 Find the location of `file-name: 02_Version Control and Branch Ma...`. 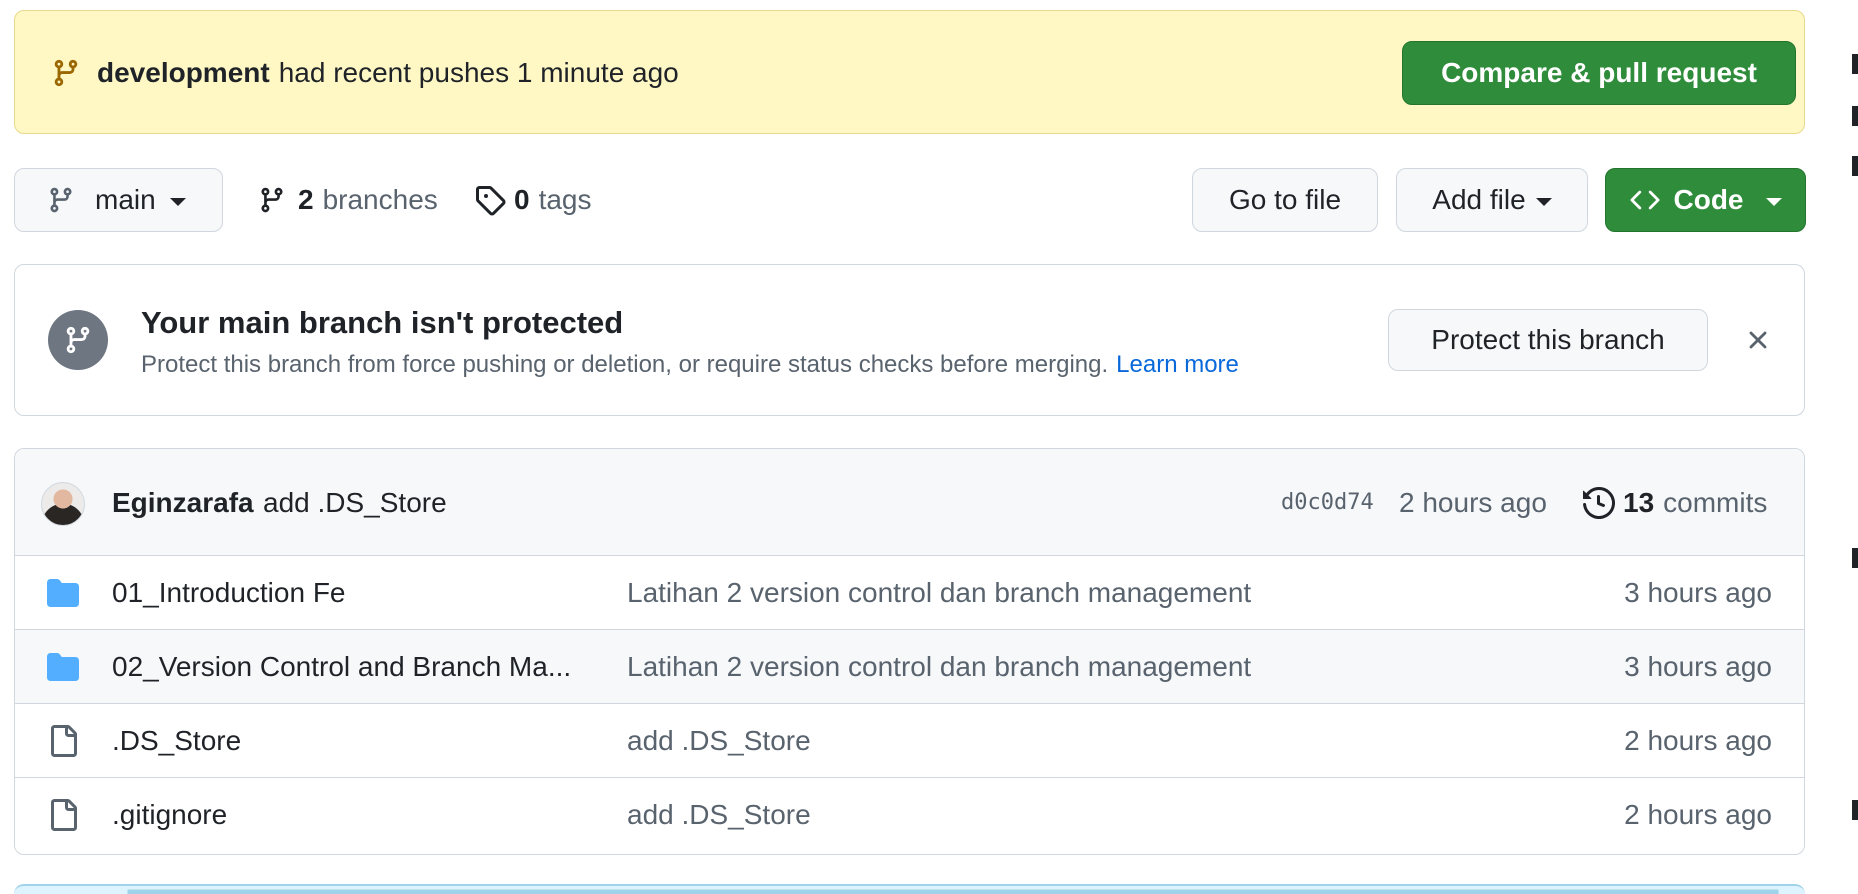

file-name: 02_Version Control and Branch Ma... is located at coordinates (341, 667).